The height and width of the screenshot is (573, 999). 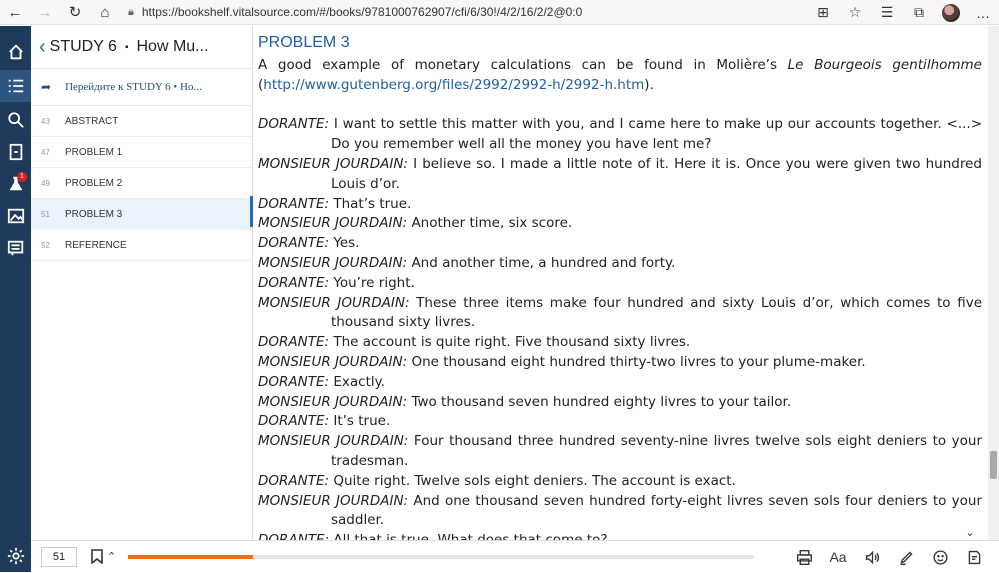 I want to click on book-details-icon, so click(x=15, y=152).